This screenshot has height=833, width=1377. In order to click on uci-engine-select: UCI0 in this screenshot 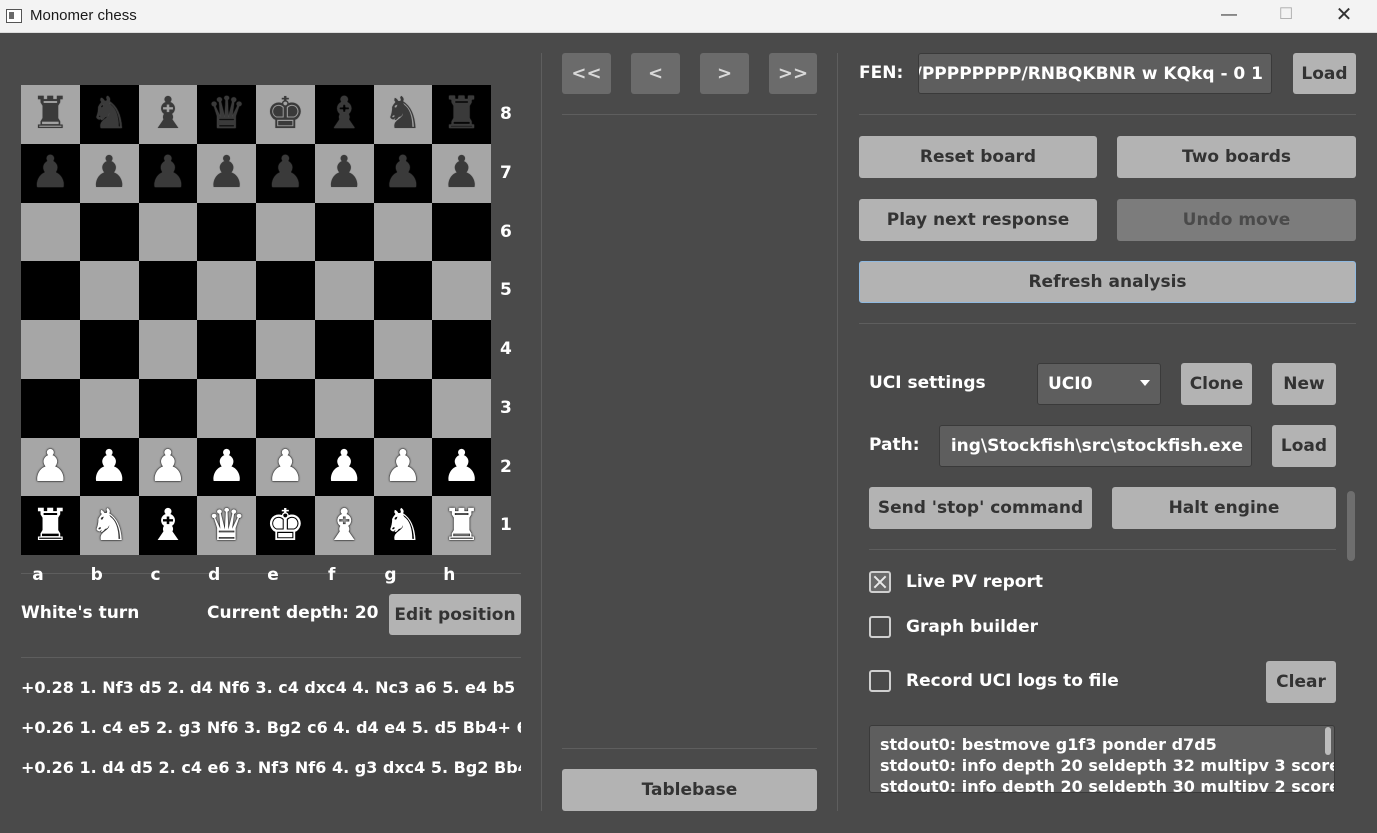, I will do `click(1099, 384)`.